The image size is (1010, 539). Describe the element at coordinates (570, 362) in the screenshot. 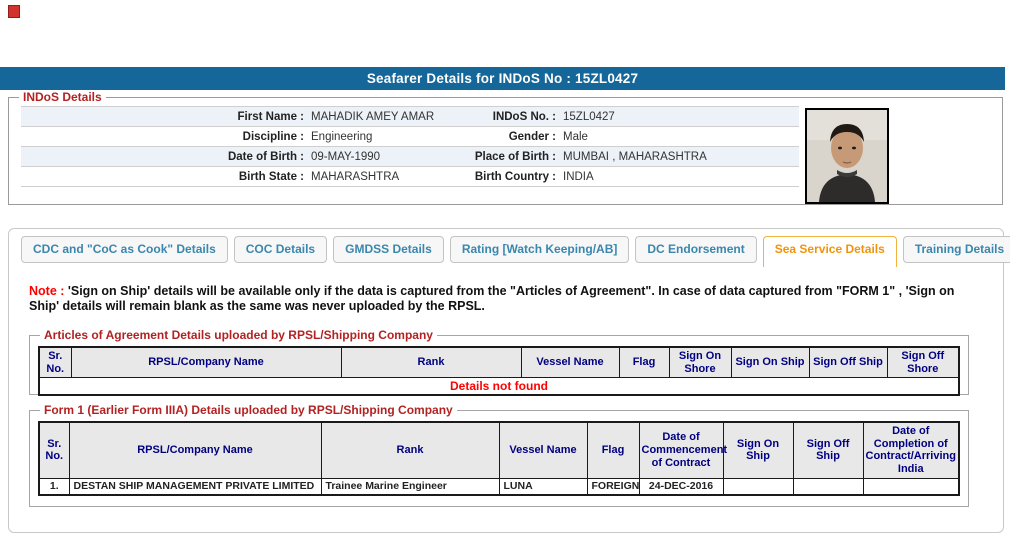

I see `aoa-header-vessel: Vessel Name` at that location.